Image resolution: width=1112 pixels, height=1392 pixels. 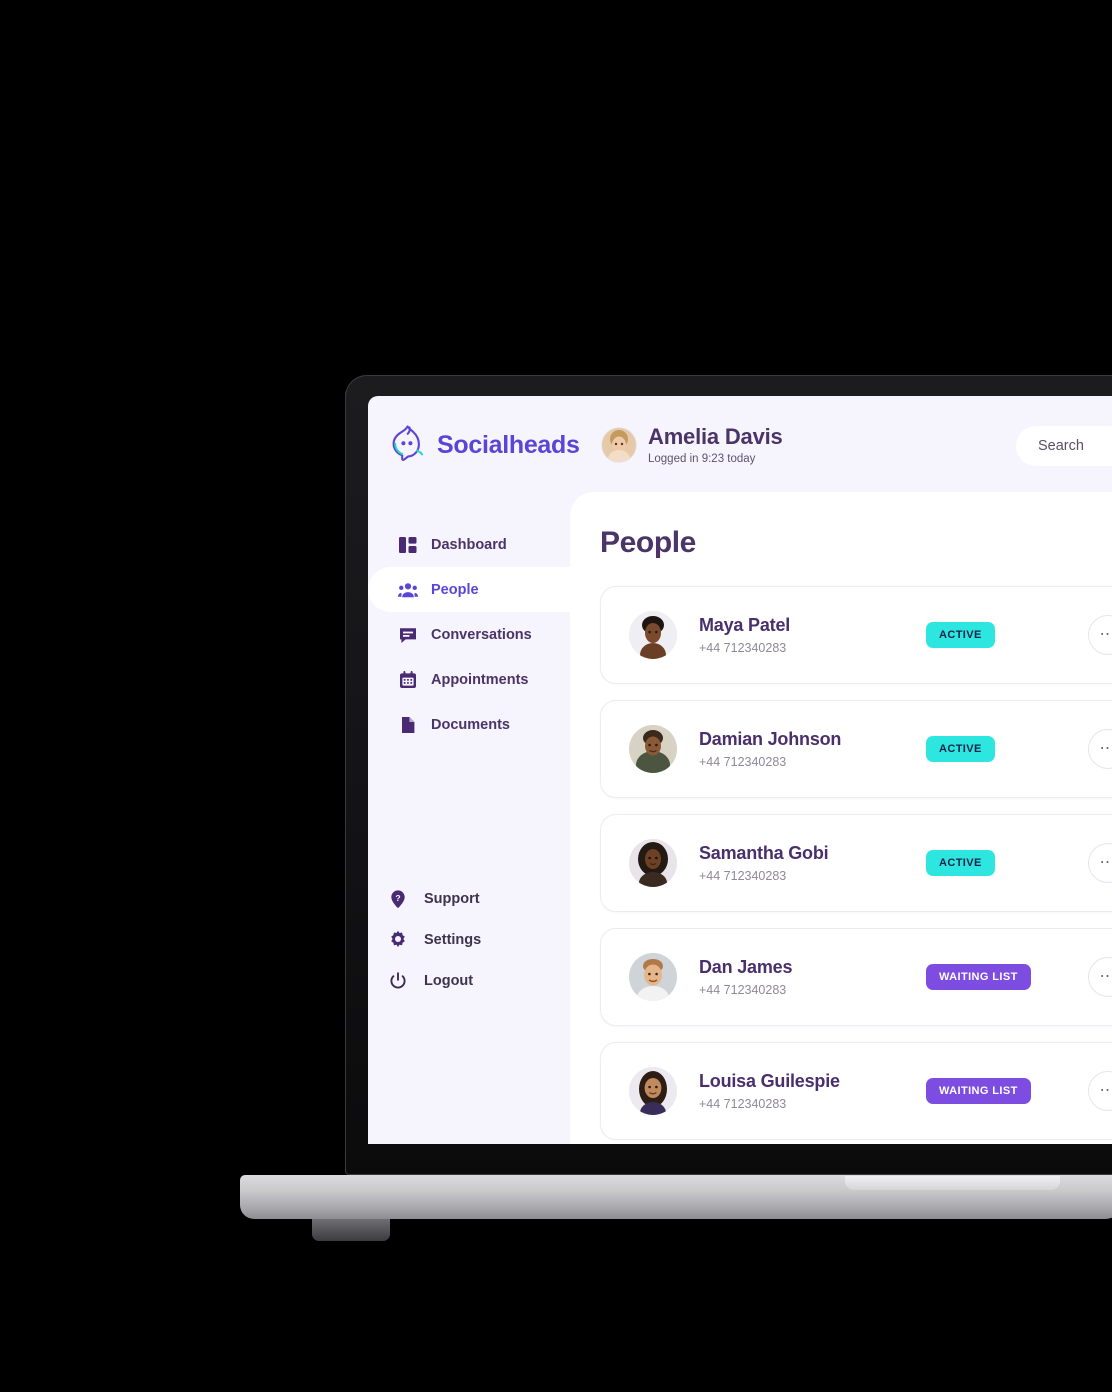 I want to click on sidebar-bottom-nav: ? Support Settings Logout, so click(x=469, y=939).